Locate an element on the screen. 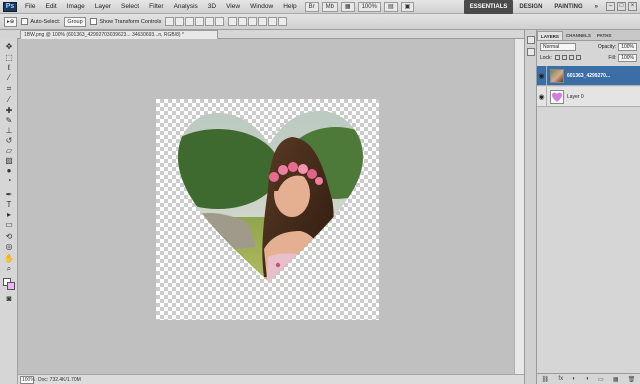  workspace-painting: PAINTING is located at coordinates (568, 7).